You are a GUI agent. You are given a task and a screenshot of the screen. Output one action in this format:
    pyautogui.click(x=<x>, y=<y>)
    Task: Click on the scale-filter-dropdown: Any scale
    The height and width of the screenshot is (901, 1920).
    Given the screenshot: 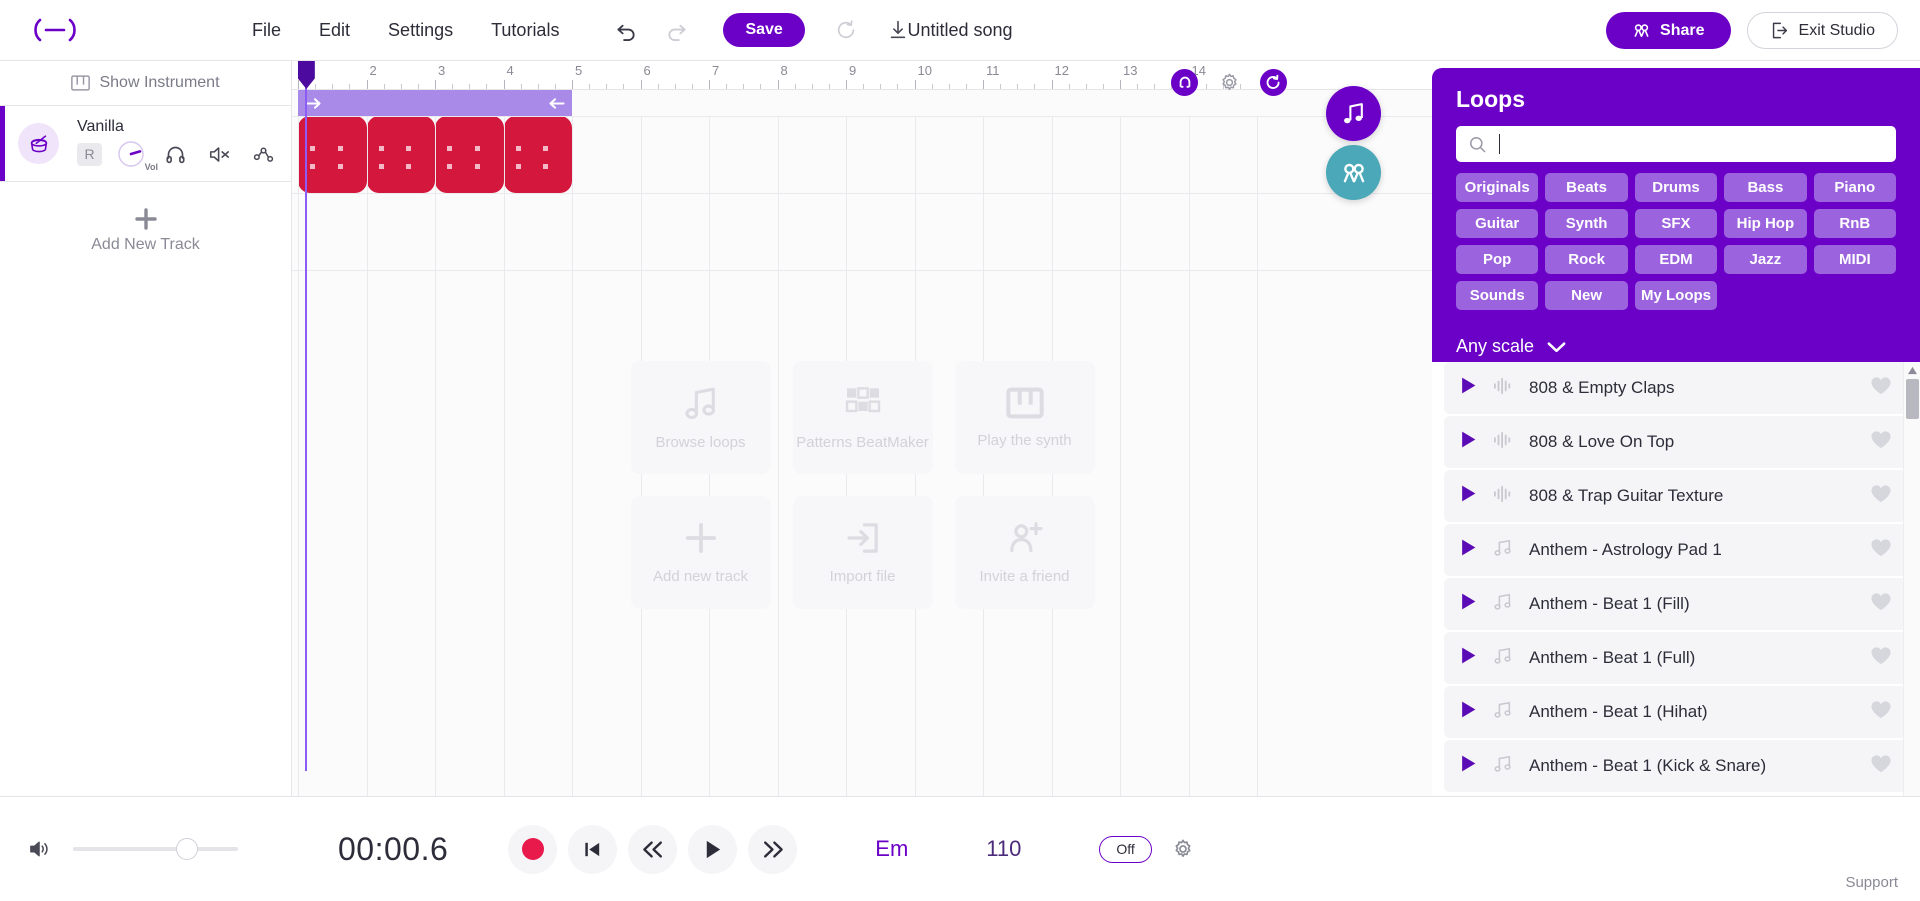 What is the action you would take?
    pyautogui.click(x=1688, y=346)
    